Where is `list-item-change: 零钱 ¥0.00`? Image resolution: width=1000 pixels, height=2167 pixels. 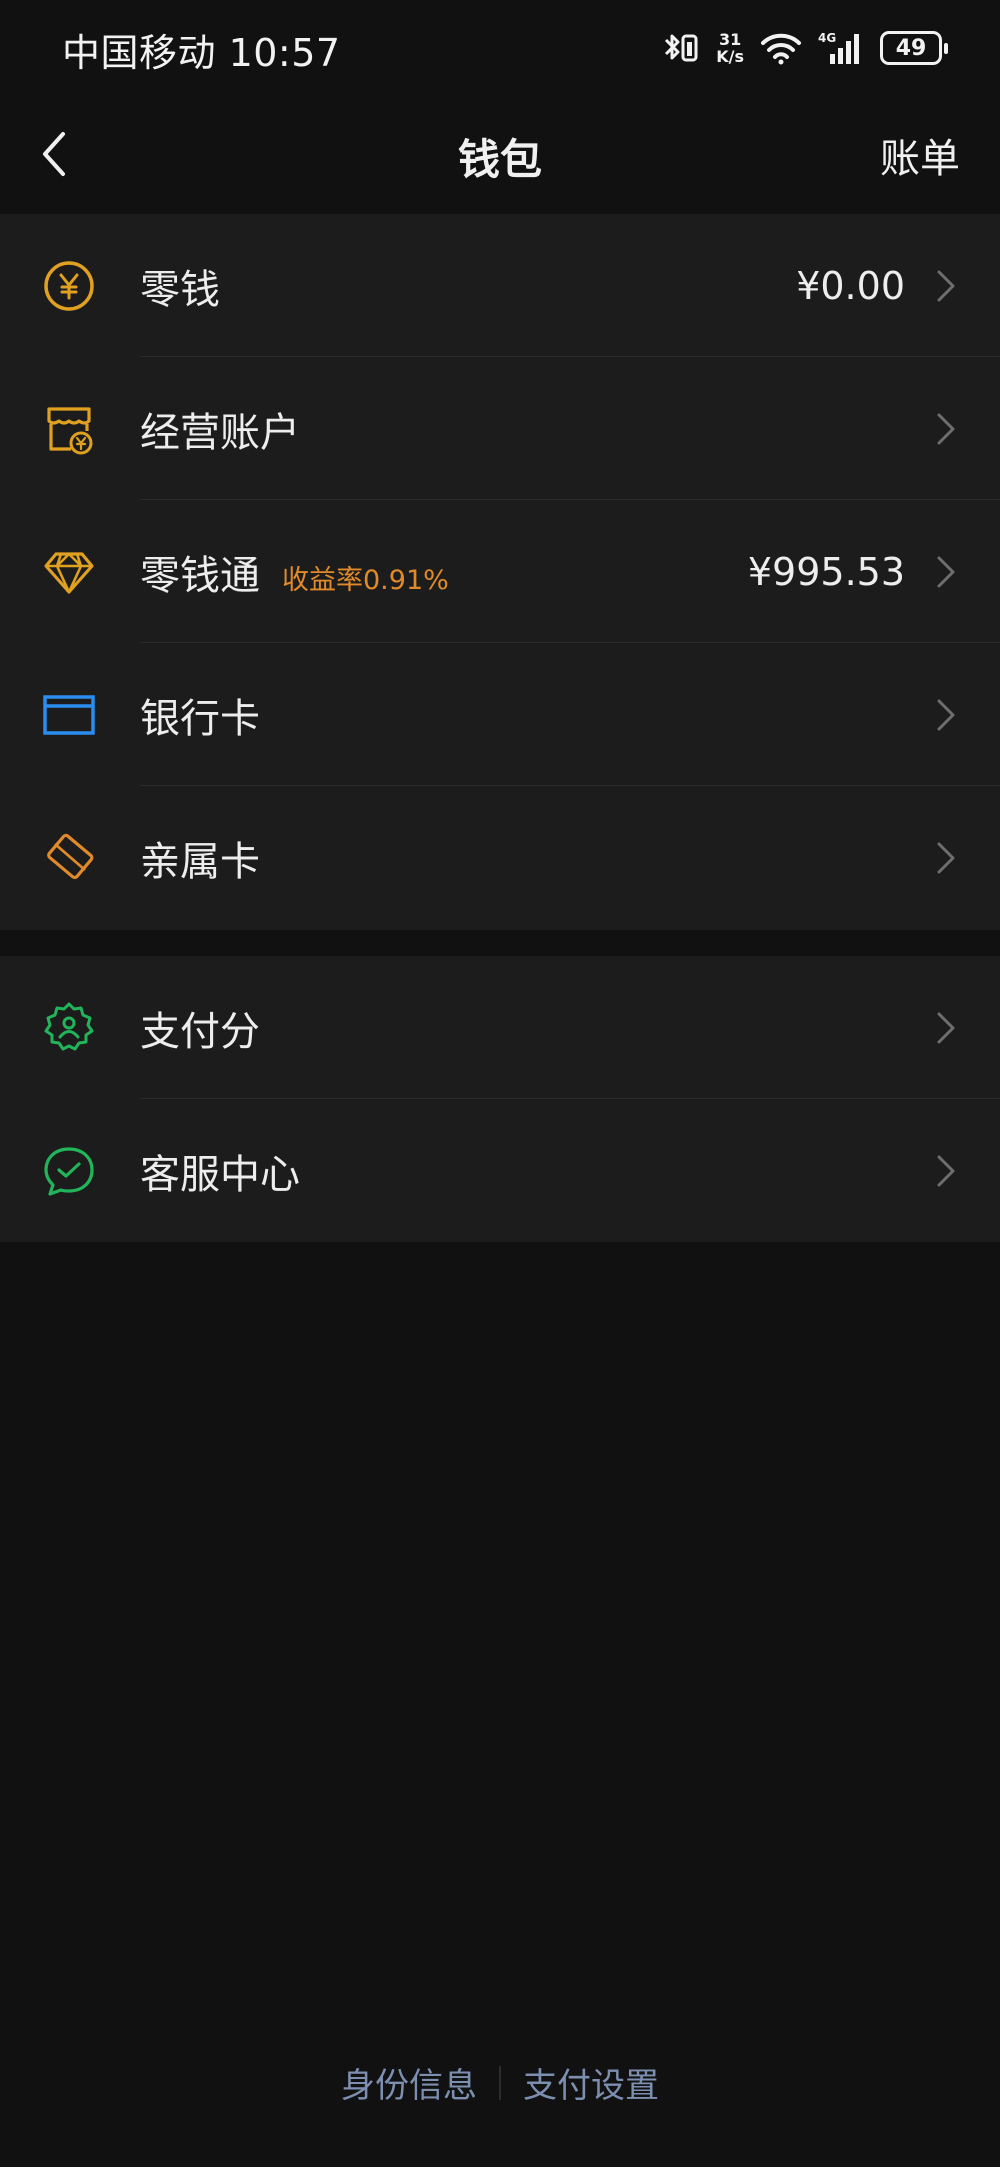
list-item-change: 零钱 ¥0.00 is located at coordinates (500, 285).